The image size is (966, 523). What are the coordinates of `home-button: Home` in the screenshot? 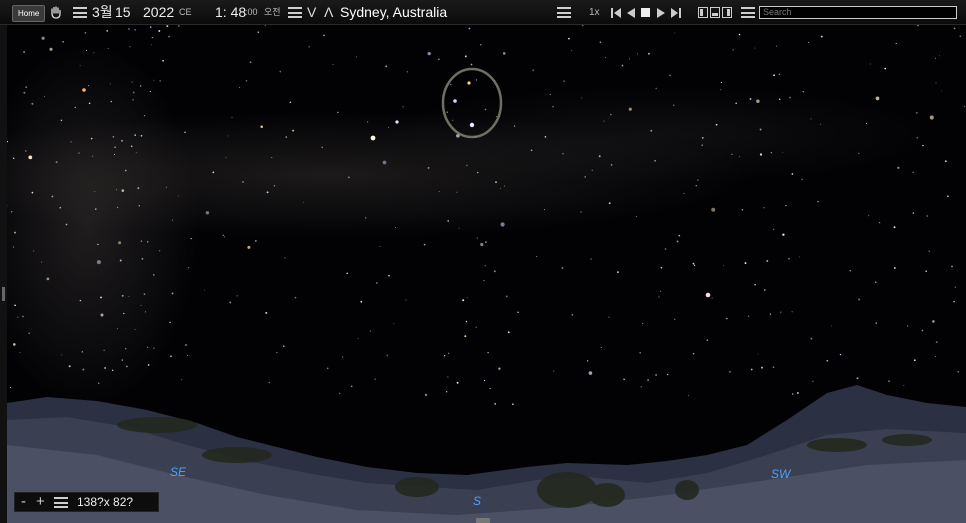 It's located at (29, 13).